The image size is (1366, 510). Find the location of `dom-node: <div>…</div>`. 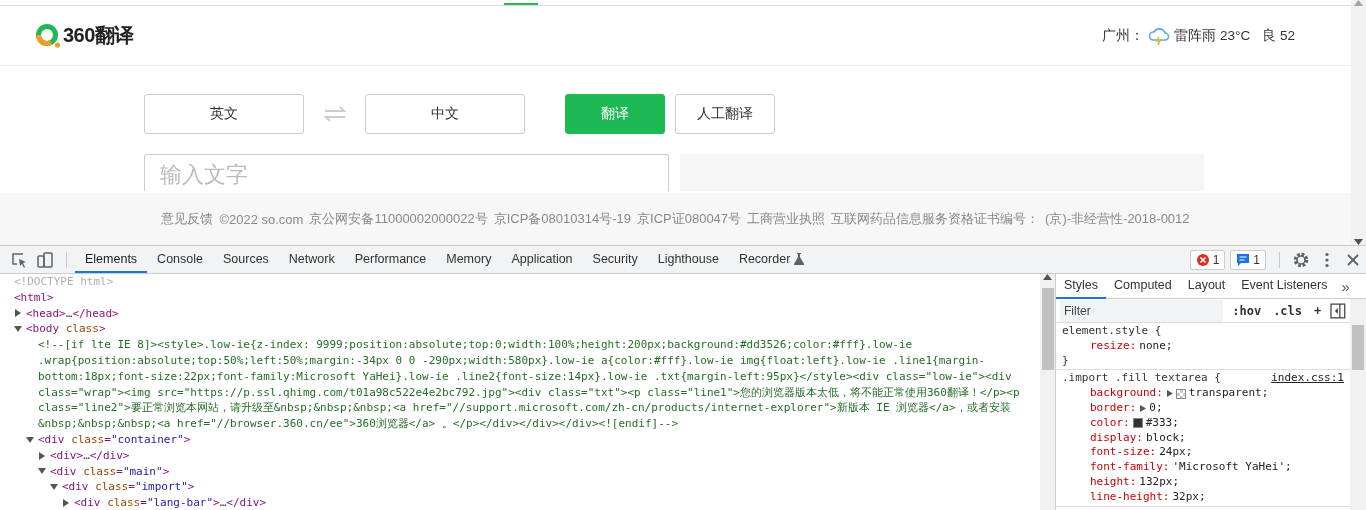

dom-node: <div>…</div> is located at coordinates (100, 455).